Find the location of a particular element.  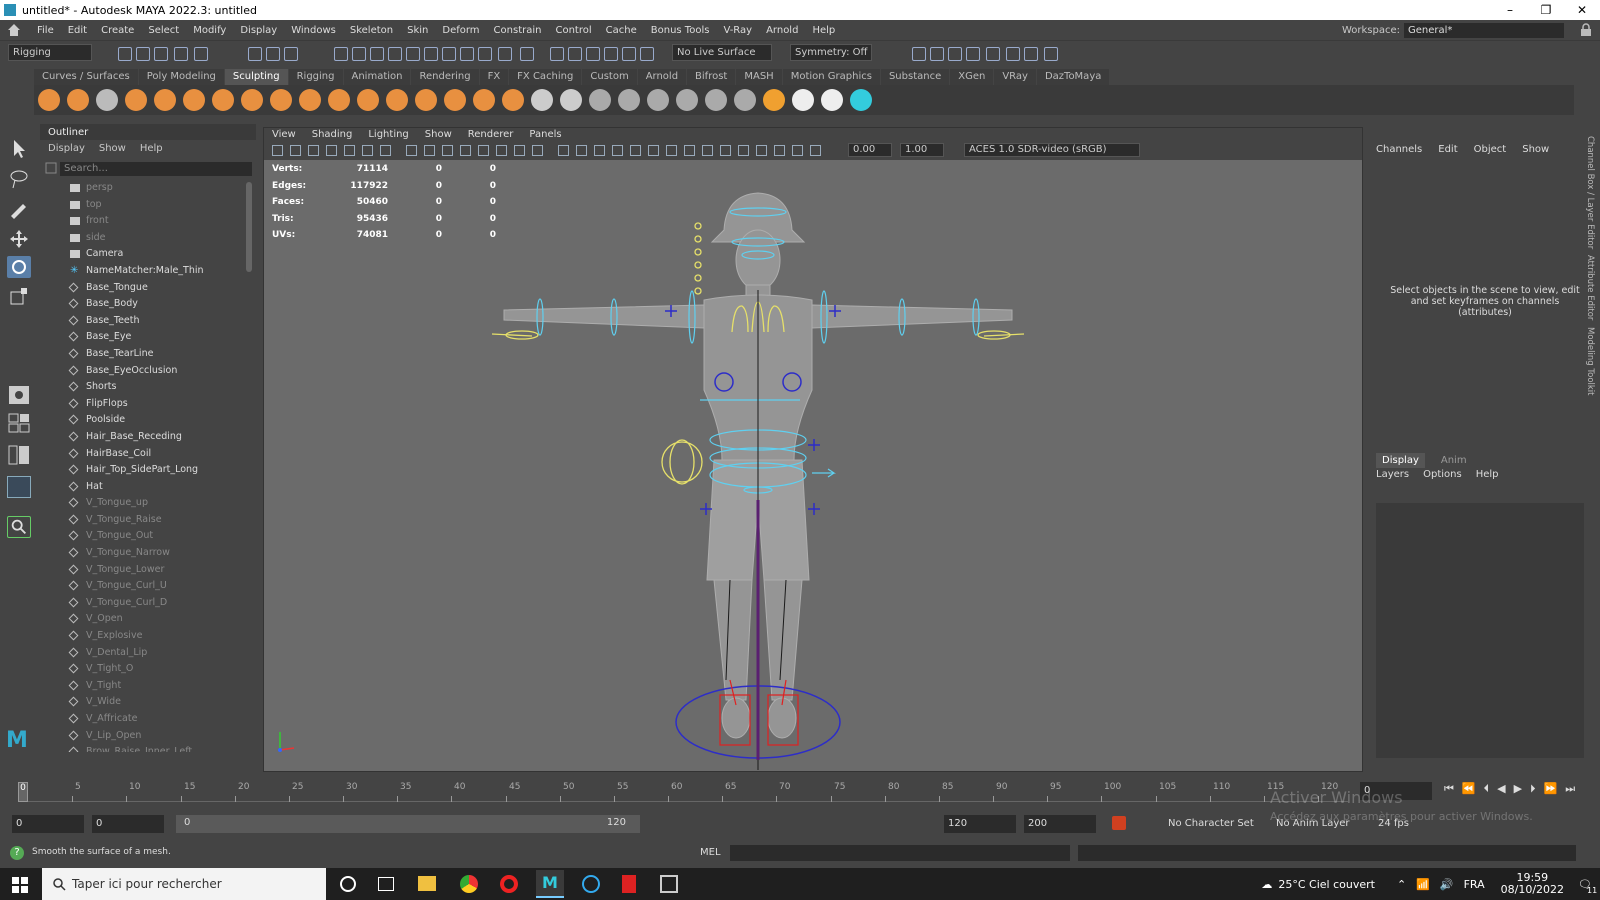

menu-help: Help is located at coordinates (823, 30).